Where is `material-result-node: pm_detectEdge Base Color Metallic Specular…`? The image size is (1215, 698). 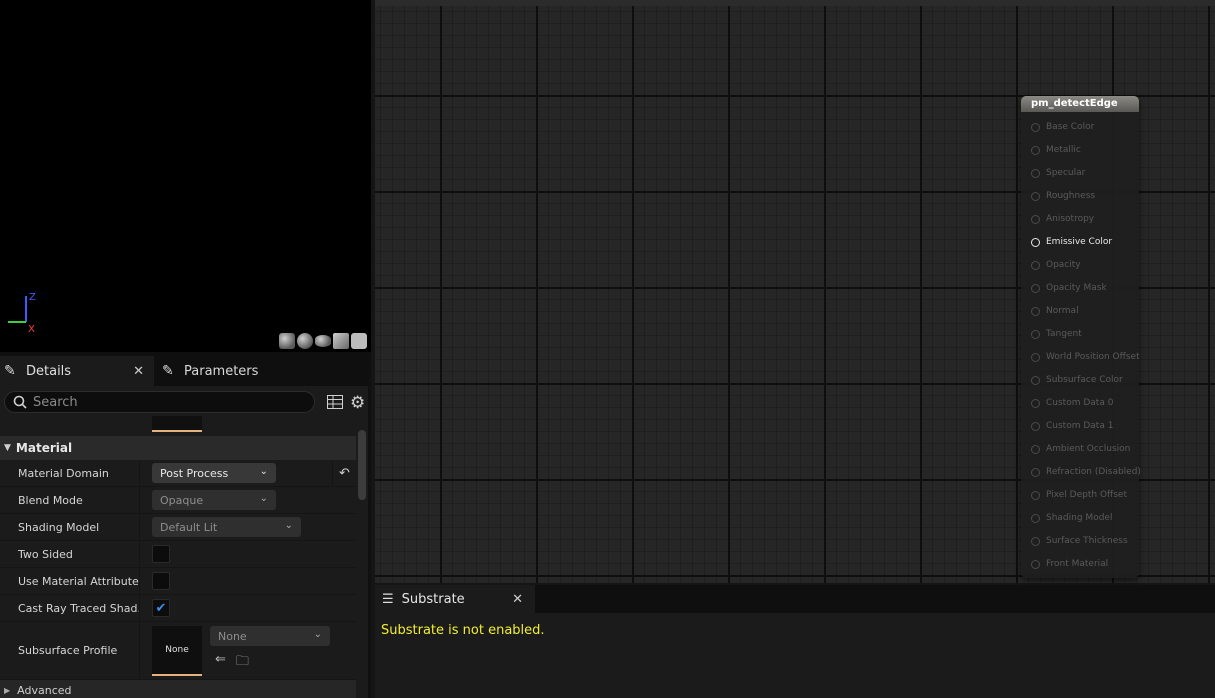
material-result-node: pm_detectEdge Base Color Metallic Specular… is located at coordinates (1081, 337).